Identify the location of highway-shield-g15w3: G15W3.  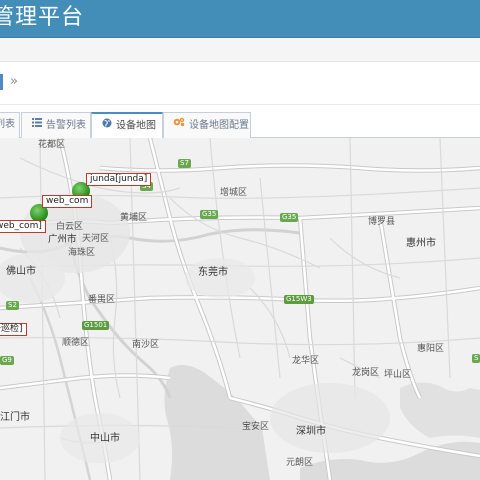
(299, 299).